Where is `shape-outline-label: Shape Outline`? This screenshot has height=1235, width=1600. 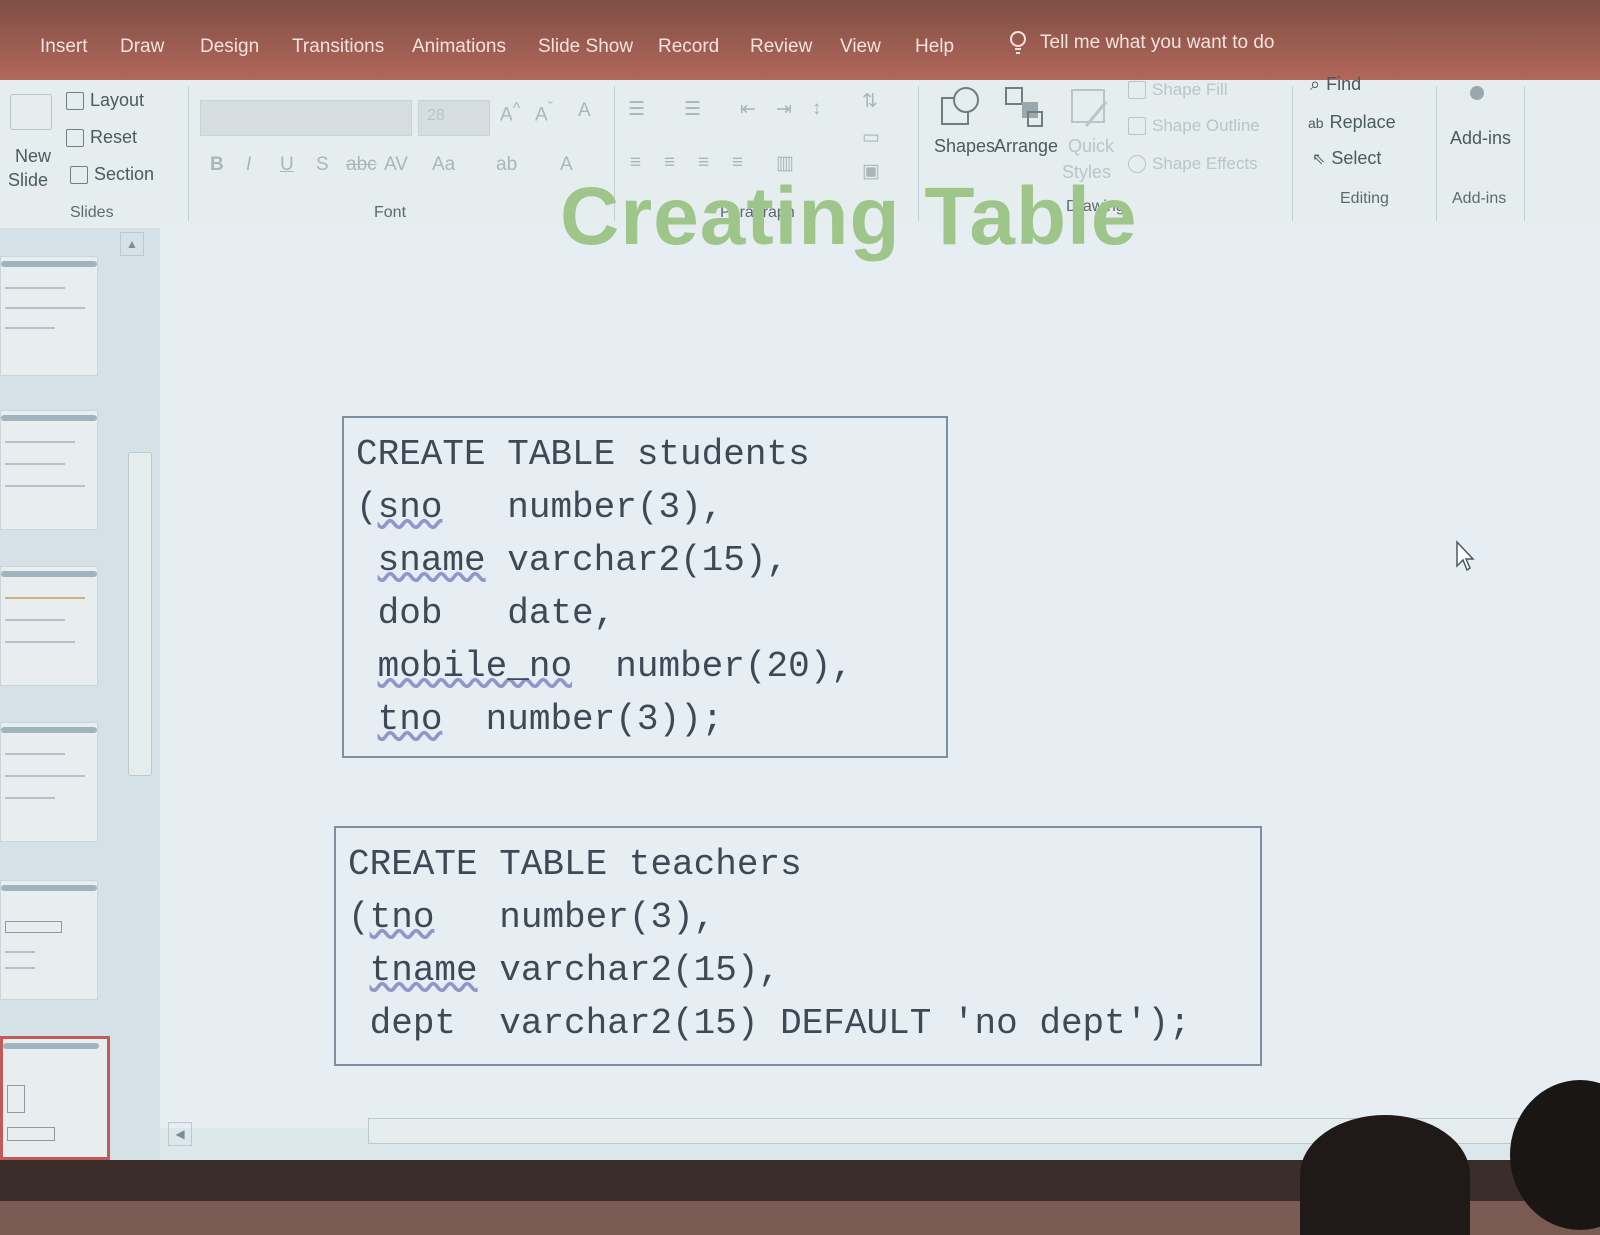
shape-outline-label: Shape Outline is located at coordinates (1206, 125).